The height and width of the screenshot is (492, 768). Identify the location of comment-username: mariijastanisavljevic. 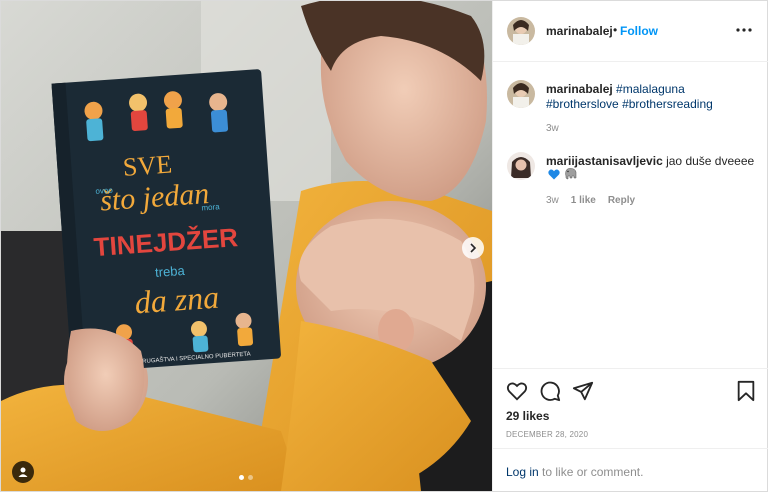
(604, 161).